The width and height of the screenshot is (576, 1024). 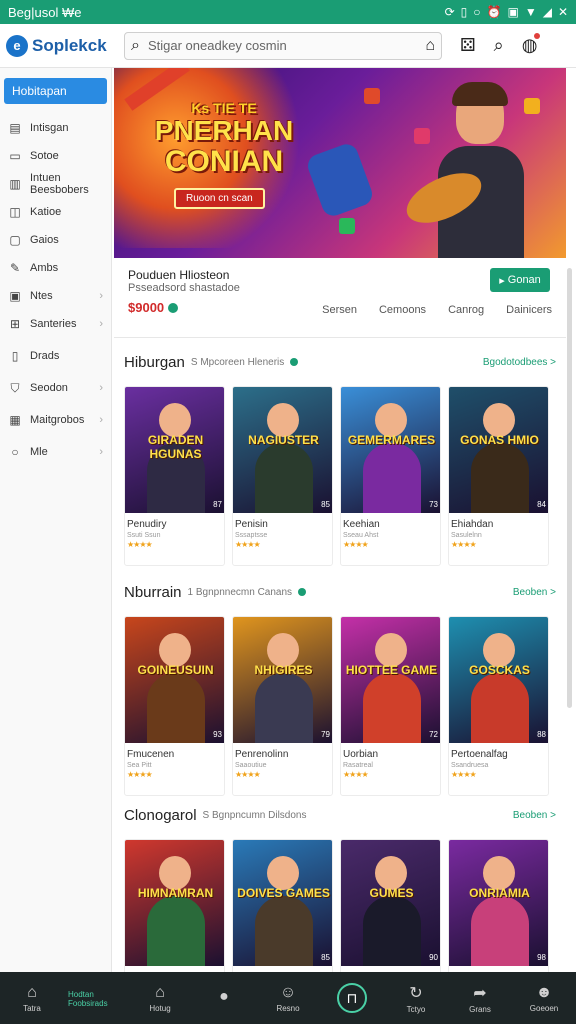 What do you see at coordinates (160, 992) in the screenshot?
I see `house-icon: ⌂` at bounding box center [160, 992].